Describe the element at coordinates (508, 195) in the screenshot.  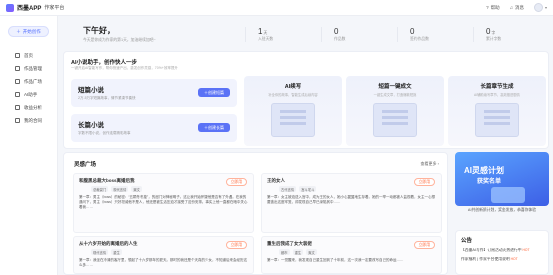
I see `banner-illustration` at that location.